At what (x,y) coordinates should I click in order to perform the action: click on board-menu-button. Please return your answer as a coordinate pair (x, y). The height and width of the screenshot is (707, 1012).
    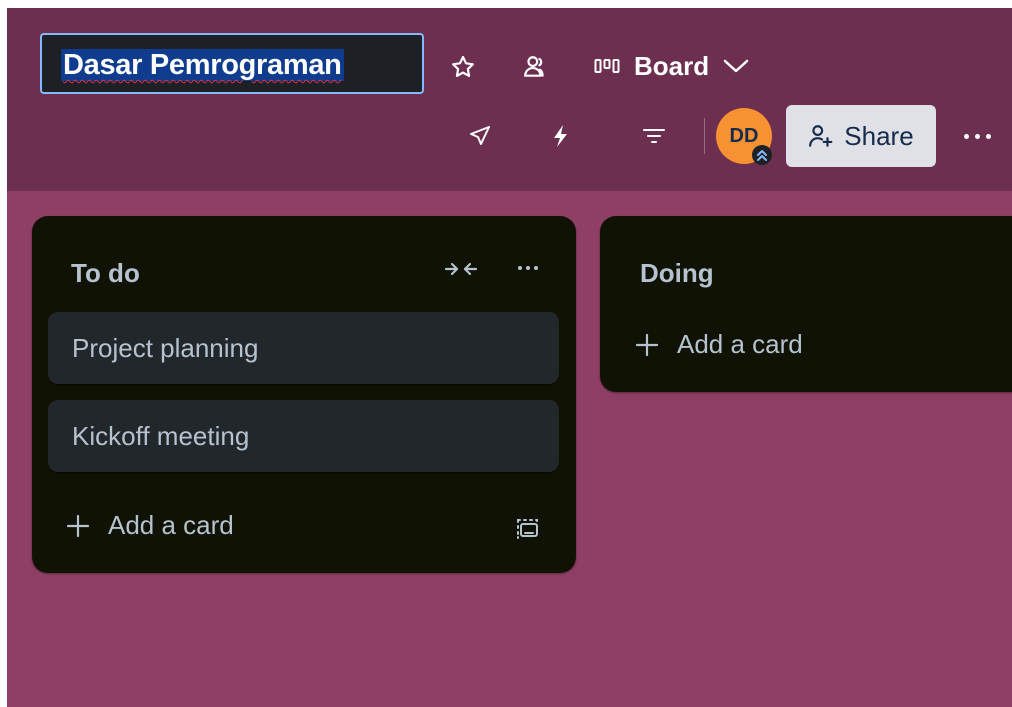
    Looking at the image, I should click on (977, 136).